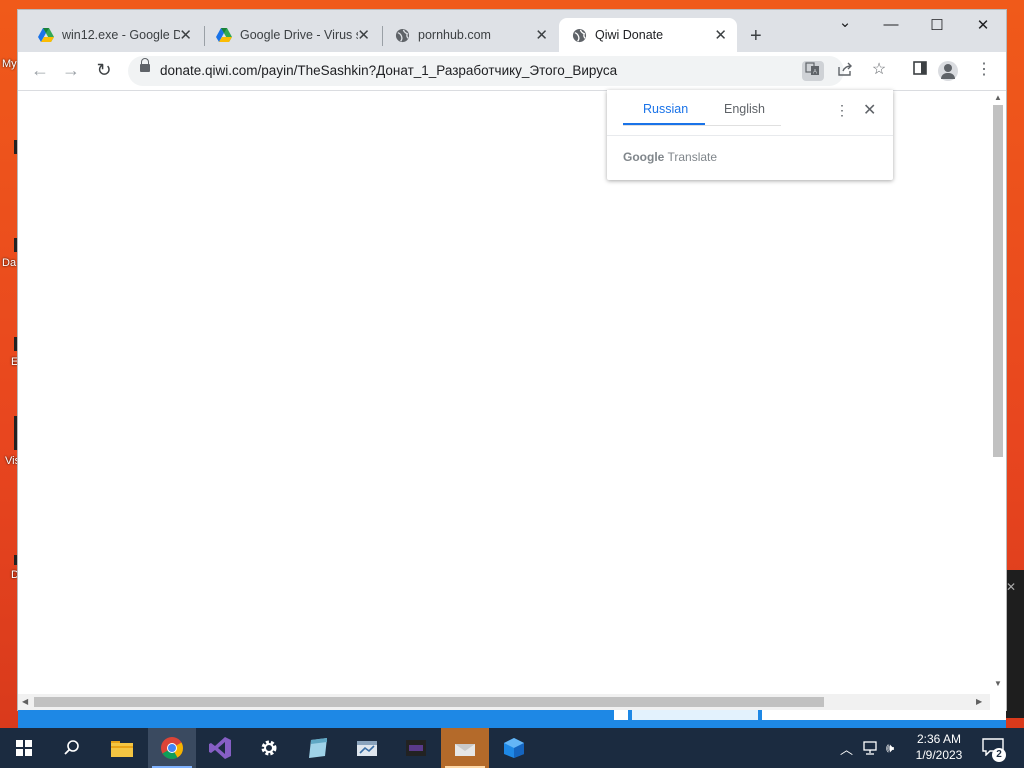  Describe the element at coordinates (1011, 587) in the screenshot. I see `background-window-close-icon: ✕` at that location.